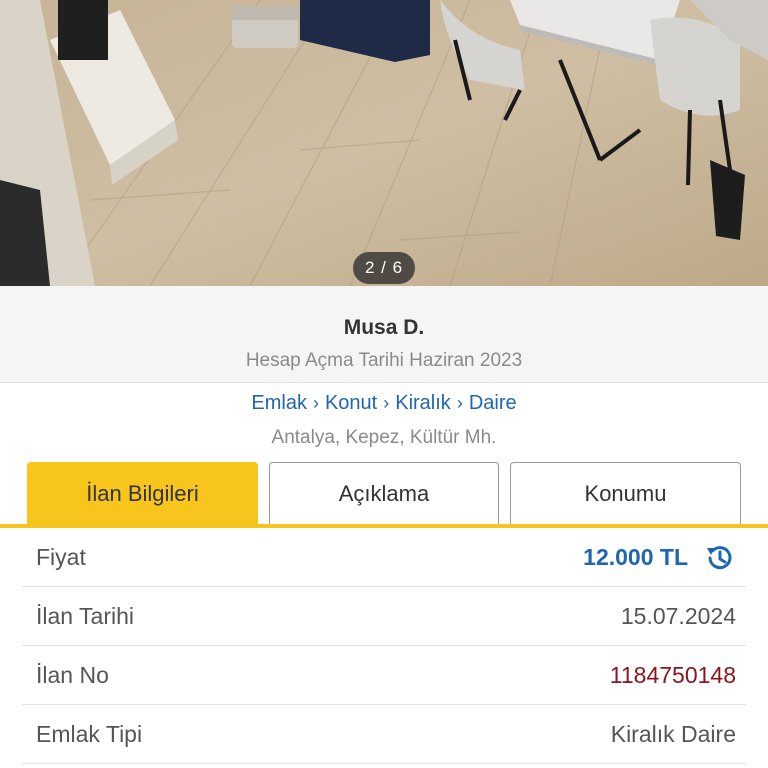 This screenshot has height=768, width=768. I want to click on tab-aciklama: Açıklama, so click(384, 493).